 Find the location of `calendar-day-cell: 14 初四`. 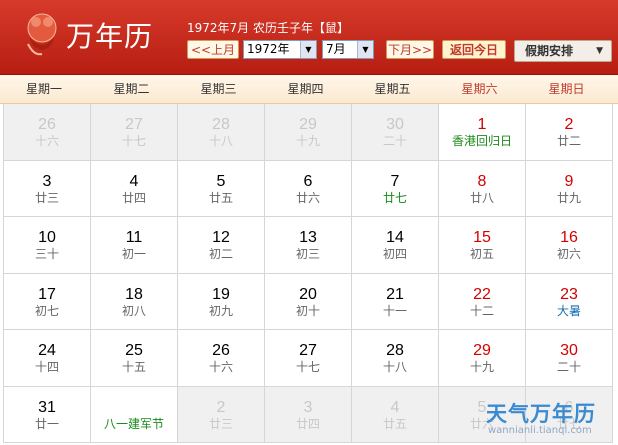

calendar-day-cell: 14 初四 is located at coordinates (395, 245).